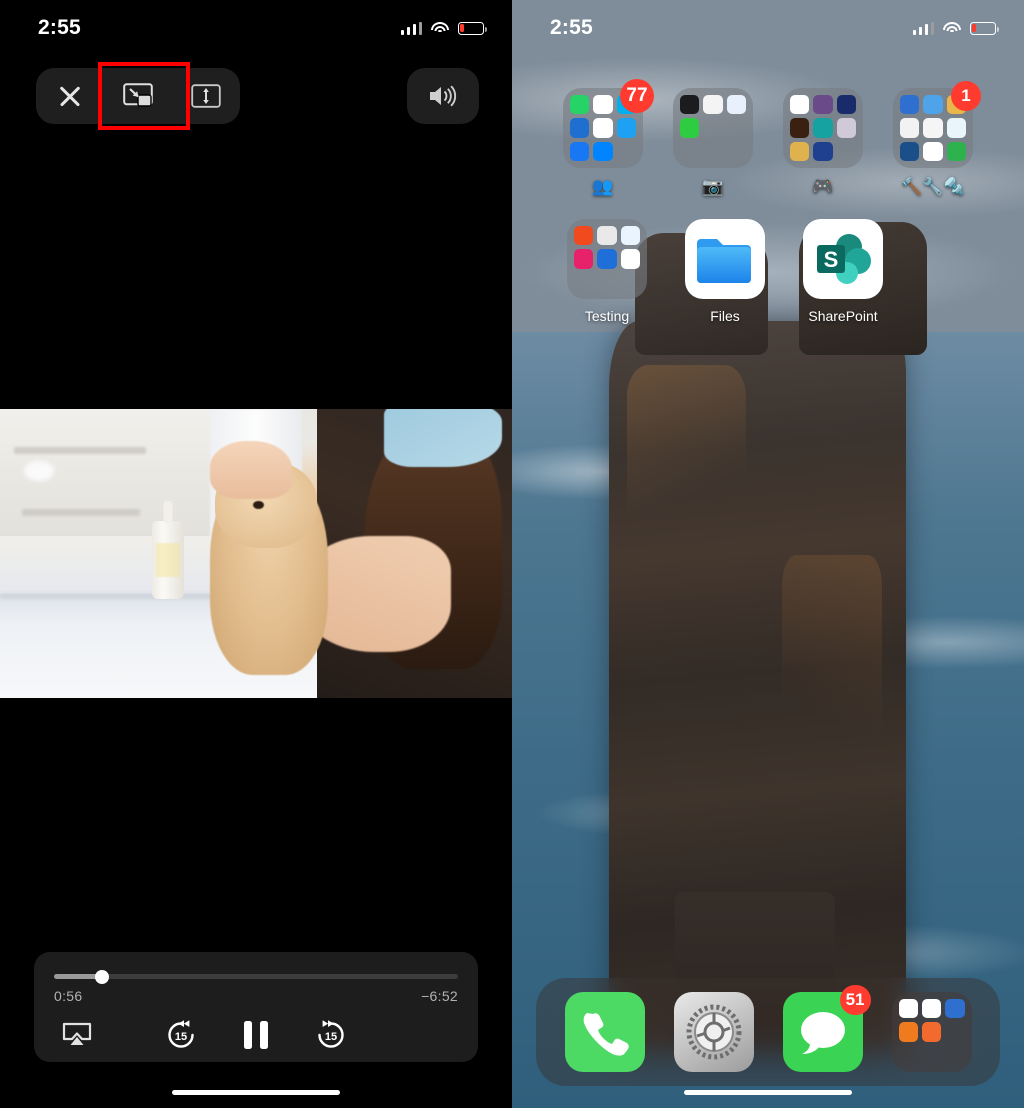 The image size is (1024, 1108). What do you see at coordinates (256, 976) in the screenshot?
I see `seek-slider` at bounding box center [256, 976].